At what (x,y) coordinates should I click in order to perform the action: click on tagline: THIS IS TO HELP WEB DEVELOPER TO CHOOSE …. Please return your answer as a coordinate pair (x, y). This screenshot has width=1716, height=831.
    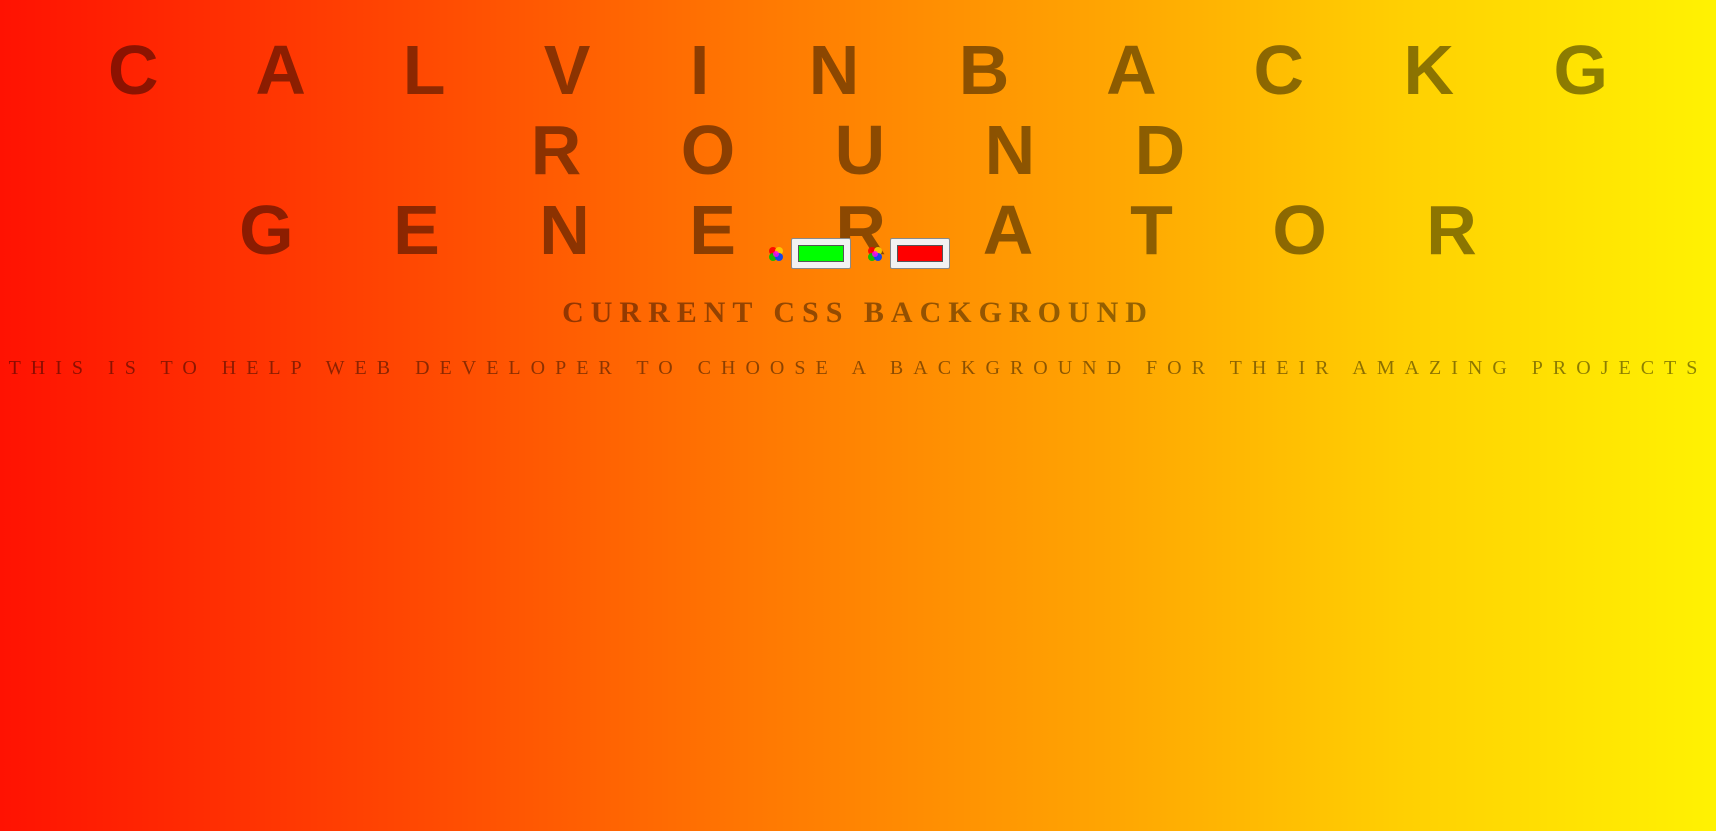
    Looking at the image, I should click on (858, 368).